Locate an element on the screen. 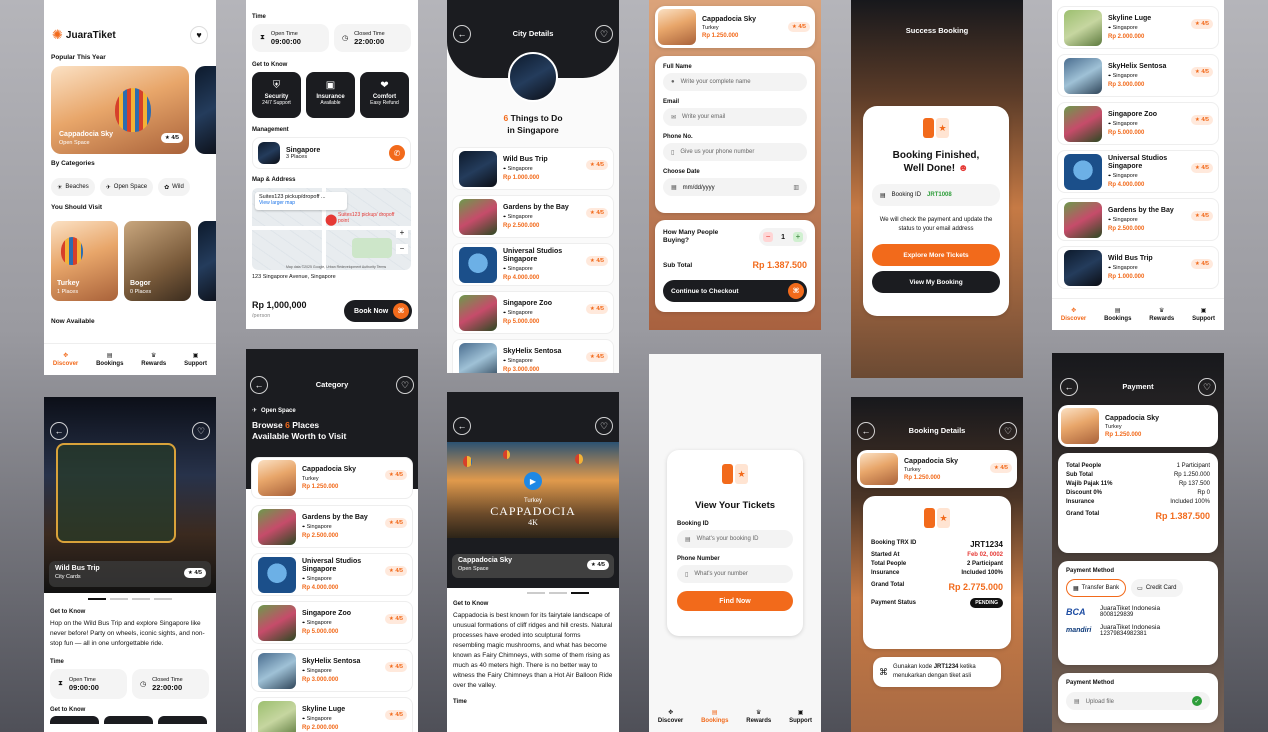  get-to-know-heading: Get to Know is located at coordinates (270, 65).